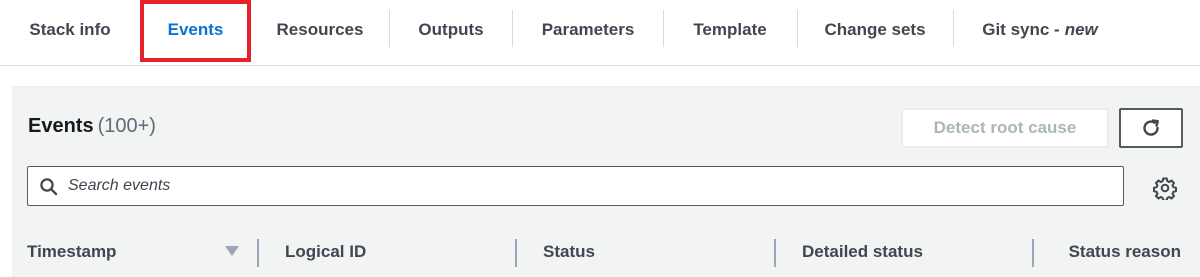 The image size is (1200, 277). I want to click on detect-root-cause-button: Detect root cause, so click(1005, 128).